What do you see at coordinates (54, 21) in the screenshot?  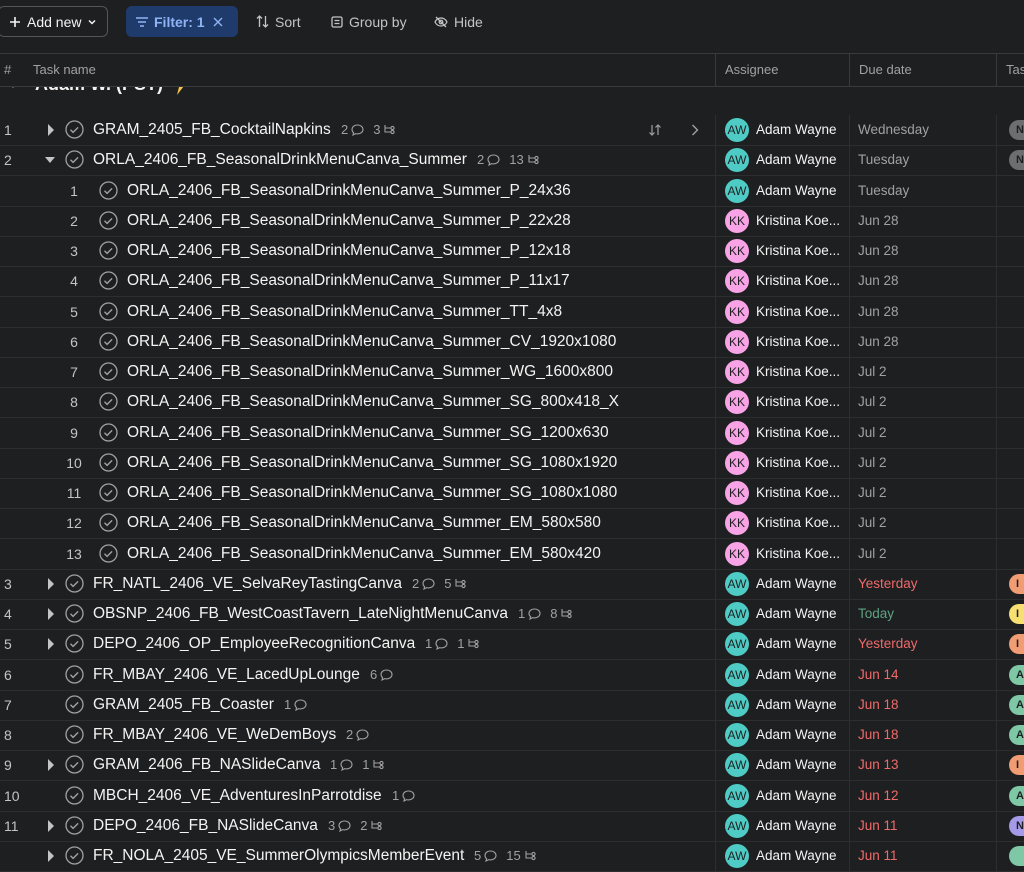 I see `add-new-button: Add new` at bounding box center [54, 21].